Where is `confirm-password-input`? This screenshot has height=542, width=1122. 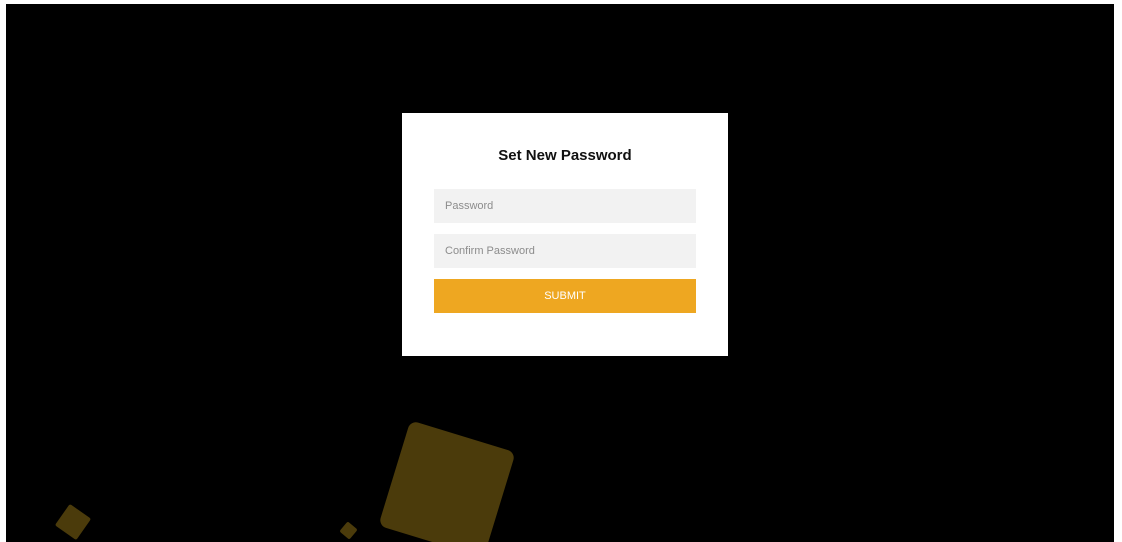 confirm-password-input is located at coordinates (565, 251).